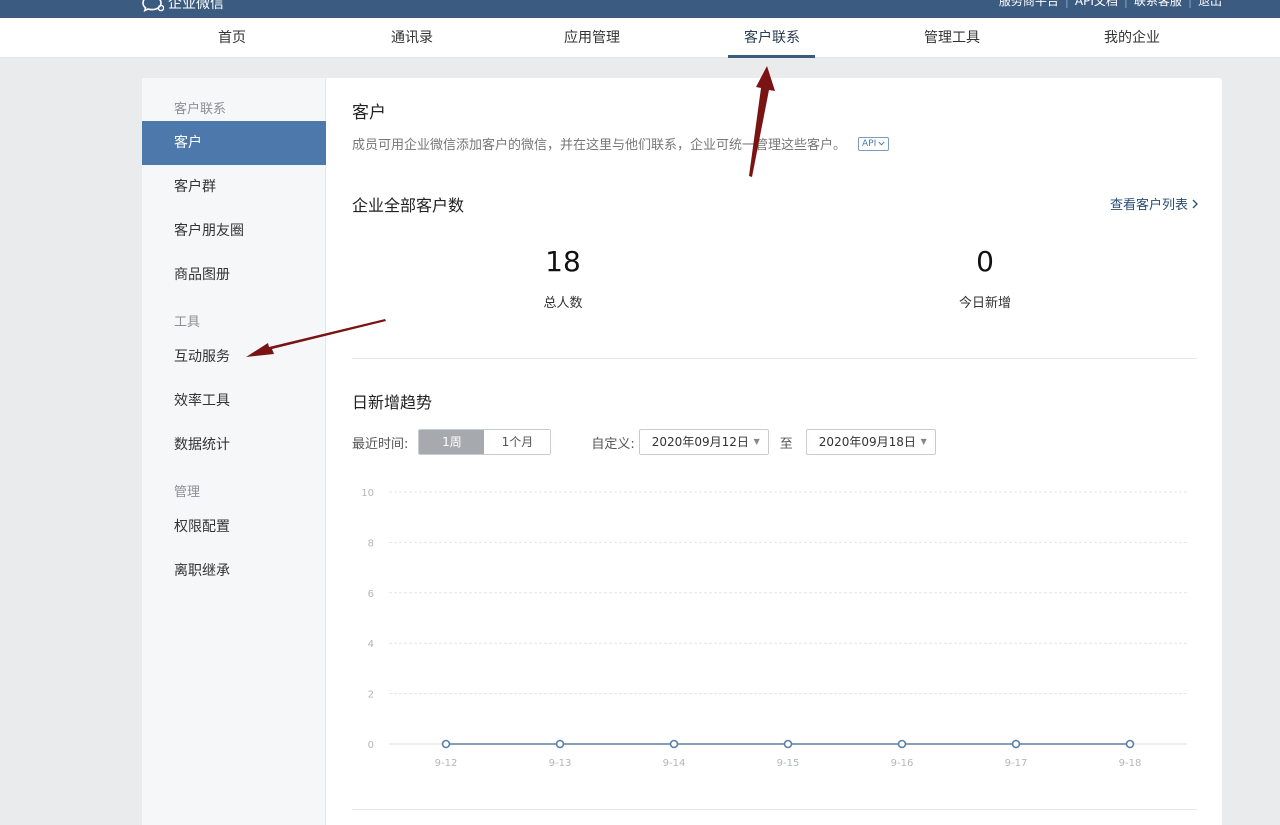  I want to click on service-provider-link: 服务商平台, so click(1029, 4).